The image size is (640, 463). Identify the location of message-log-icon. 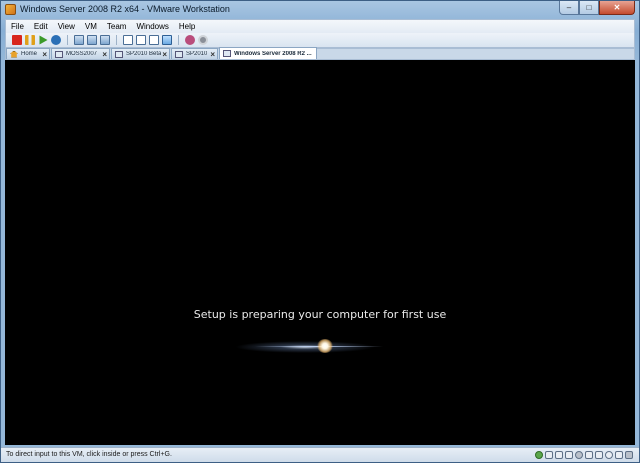
(629, 455).